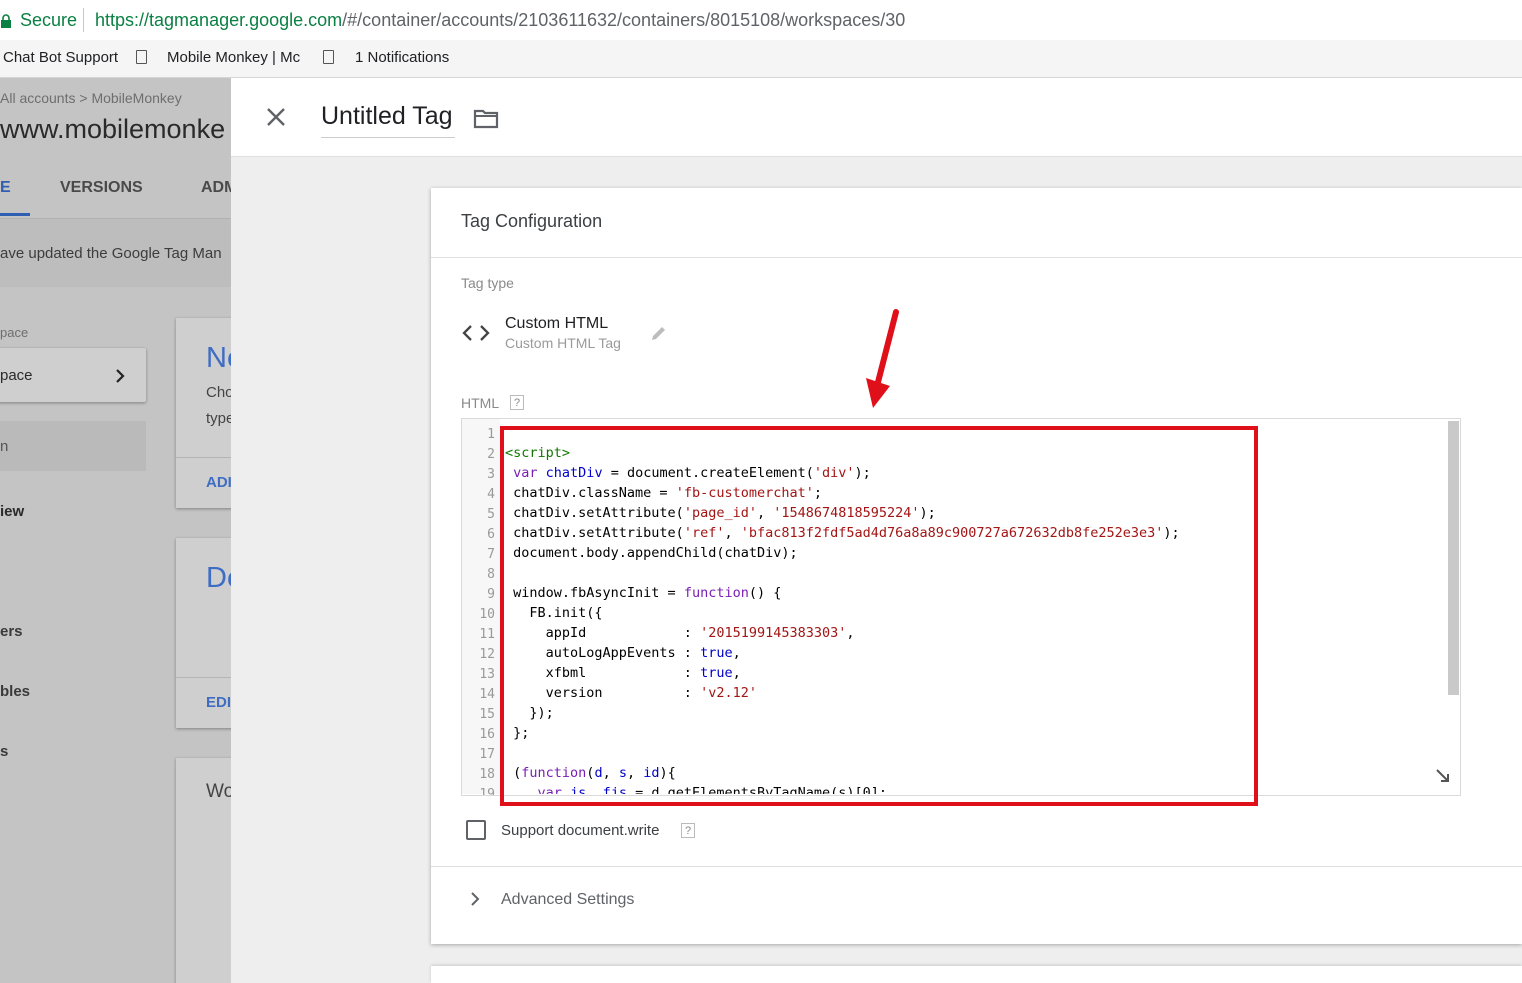 Image resolution: width=1522 pixels, height=983 pixels. I want to click on notice-text: ave updated the Google Tag Man, so click(111, 253).